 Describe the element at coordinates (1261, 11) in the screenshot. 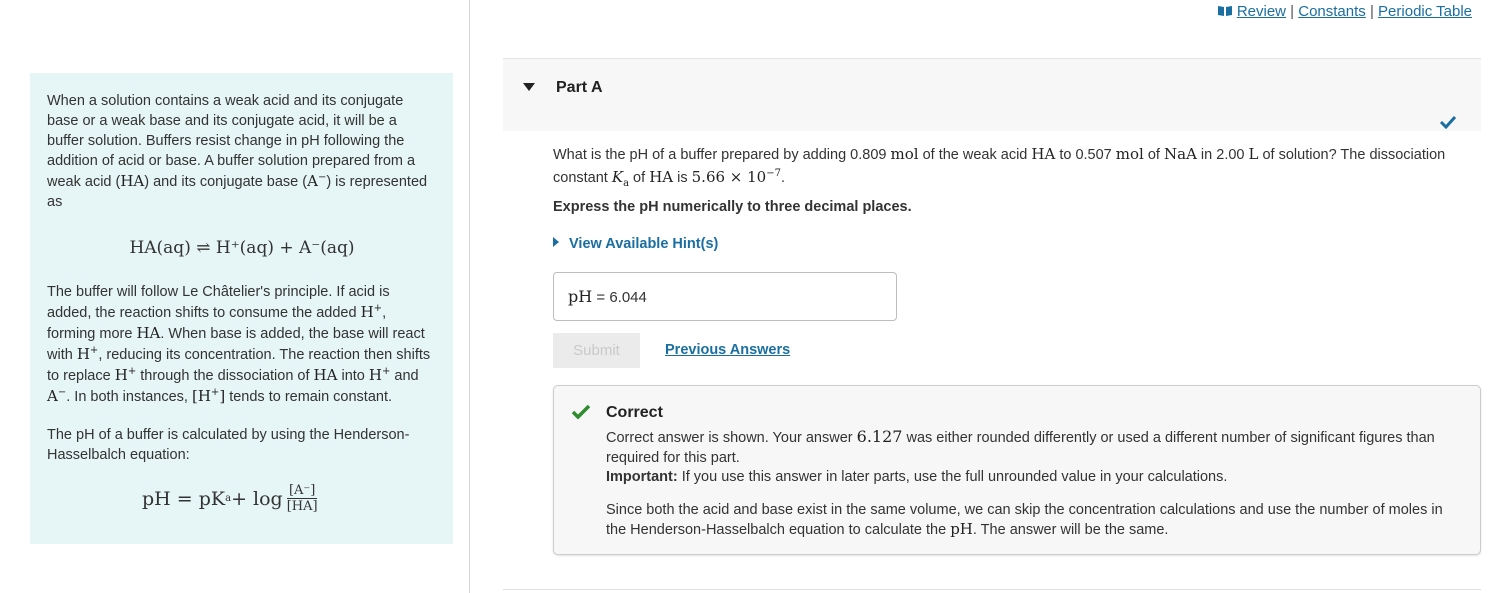

I see `review-link: Review` at that location.